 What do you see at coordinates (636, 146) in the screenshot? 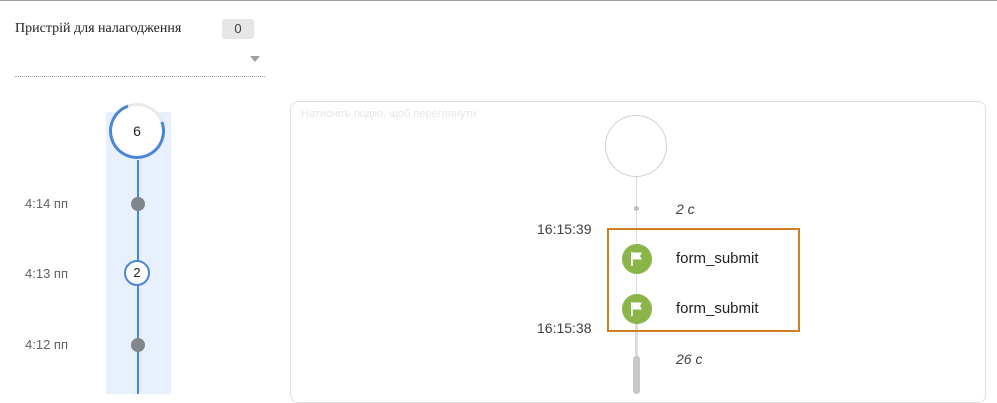
I see `events-top-node` at bounding box center [636, 146].